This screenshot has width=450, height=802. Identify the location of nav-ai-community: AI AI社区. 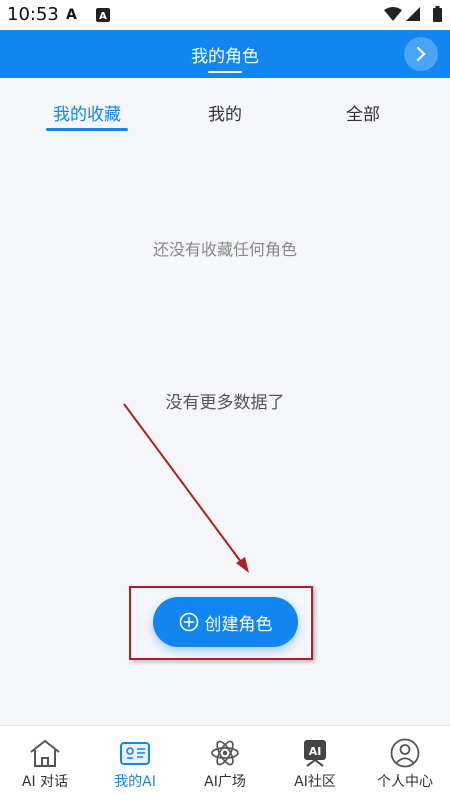
(315, 764).